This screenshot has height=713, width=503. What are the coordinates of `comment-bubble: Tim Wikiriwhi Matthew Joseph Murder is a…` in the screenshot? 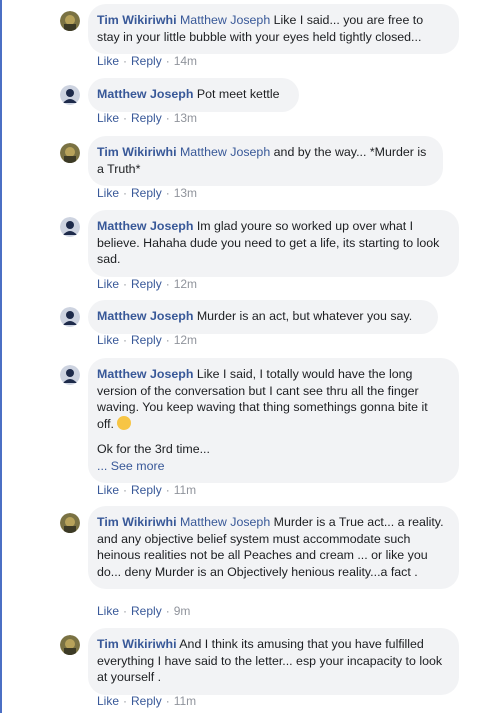 It's located at (273, 547).